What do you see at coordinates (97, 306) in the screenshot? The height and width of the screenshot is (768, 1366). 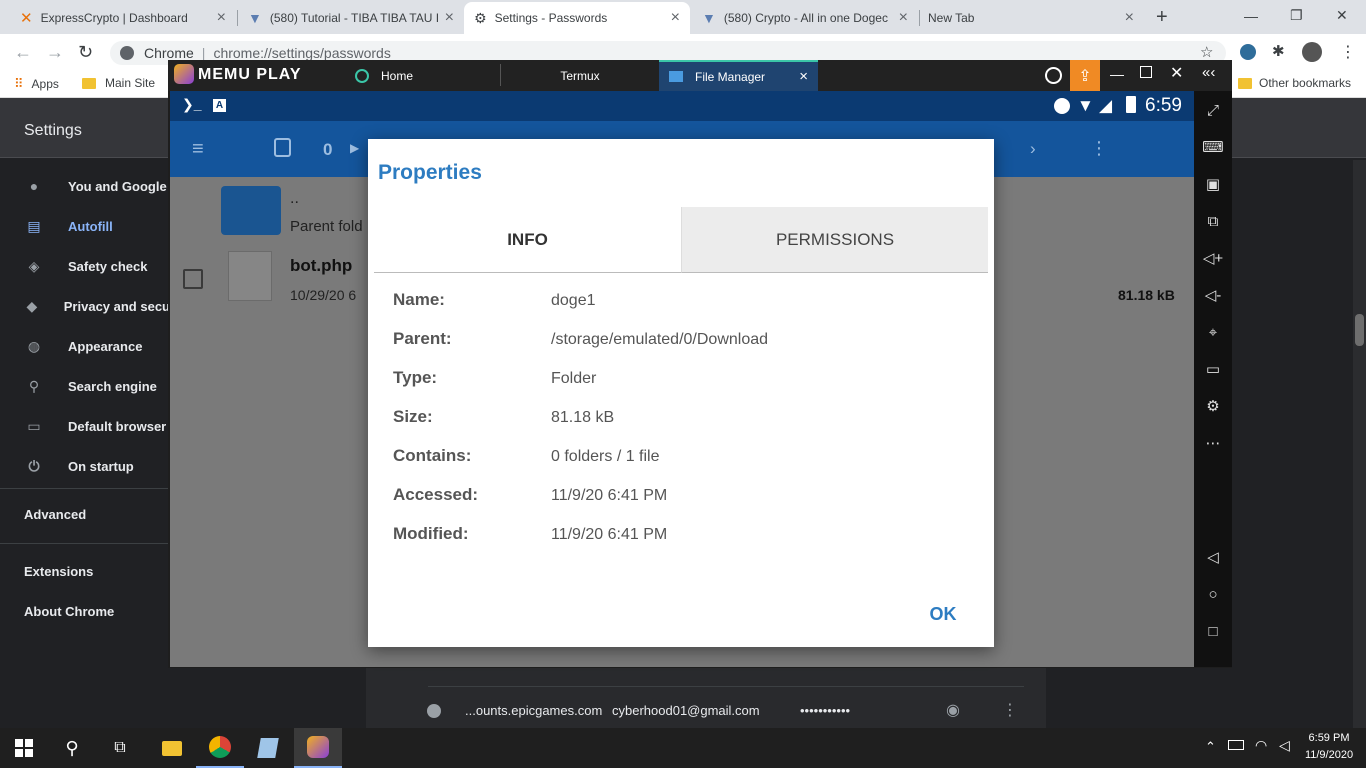 I see `sidebar-item-privacy: ◆ Privacy and secu` at bounding box center [97, 306].